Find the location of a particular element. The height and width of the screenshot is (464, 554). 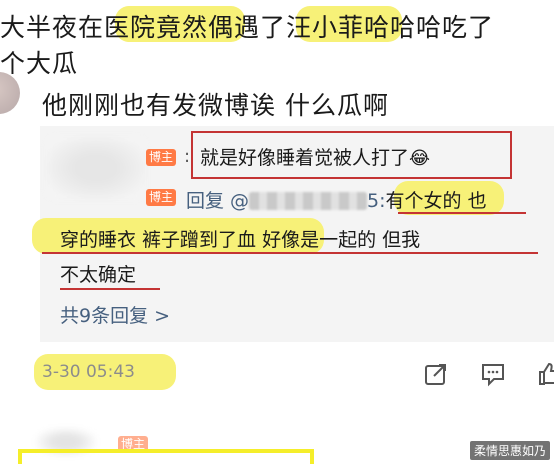

more-replies-link: 共9条回复 > is located at coordinates (115, 314).